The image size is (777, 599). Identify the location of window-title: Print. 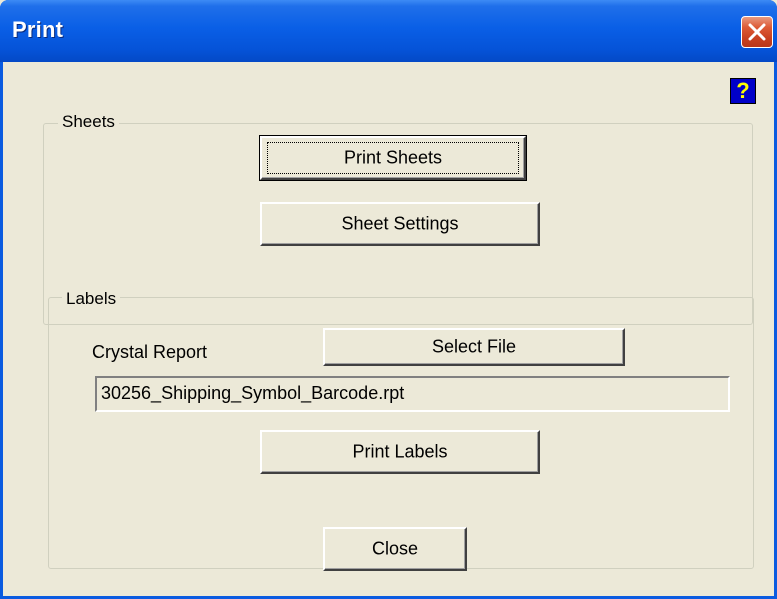
(38, 29).